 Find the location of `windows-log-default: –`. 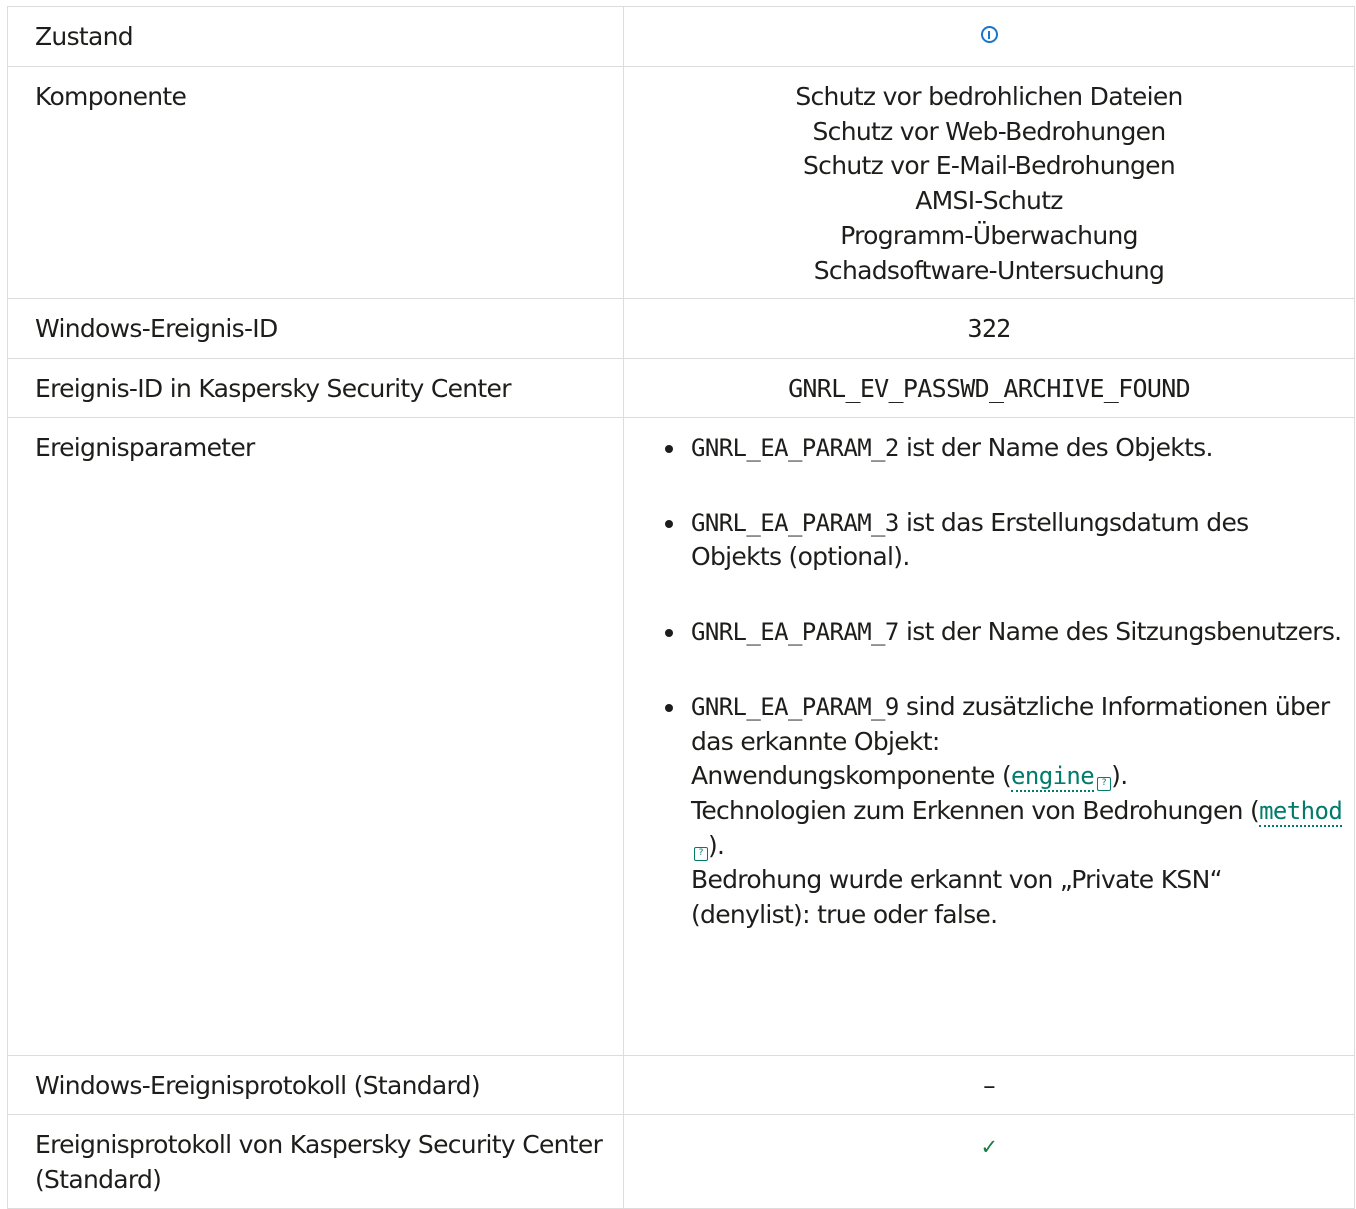

windows-log-default: – is located at coordinates (989, 1085).